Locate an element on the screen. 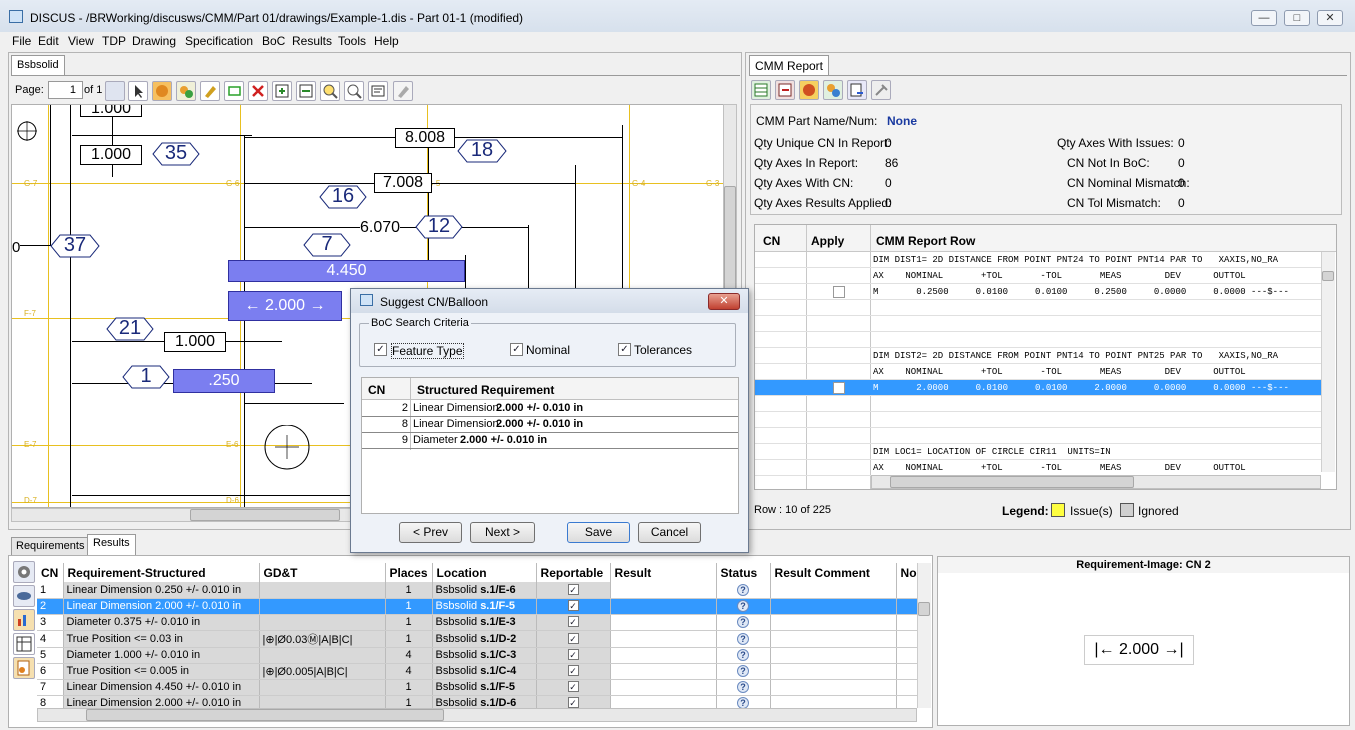 The width and height of the screenshot is (1355, 730). cmm-vertical-scrollbar is located at coordinates (1328, 362).